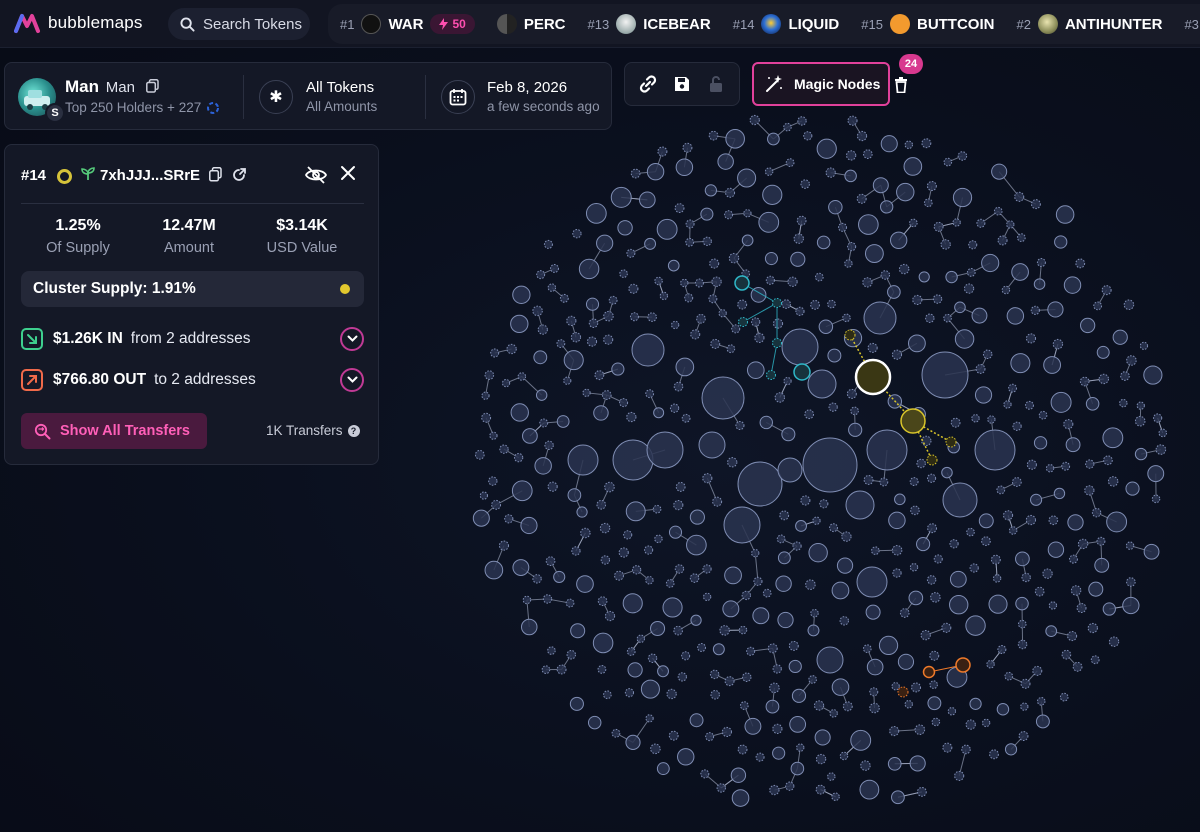  Describe the element at coordinates (239, 24) in the screenshot. I see `search-tokens-button: Search Tokens` at that location.